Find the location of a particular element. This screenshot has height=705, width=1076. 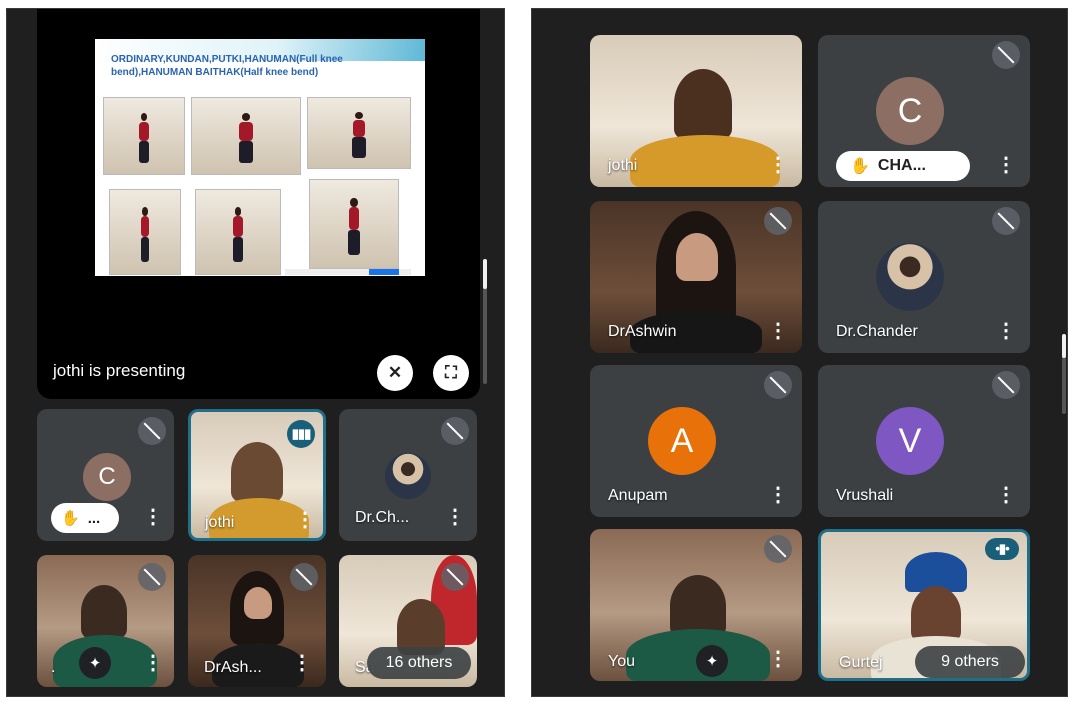

participant-name: Gurtej is located at coordinates (861, 662).